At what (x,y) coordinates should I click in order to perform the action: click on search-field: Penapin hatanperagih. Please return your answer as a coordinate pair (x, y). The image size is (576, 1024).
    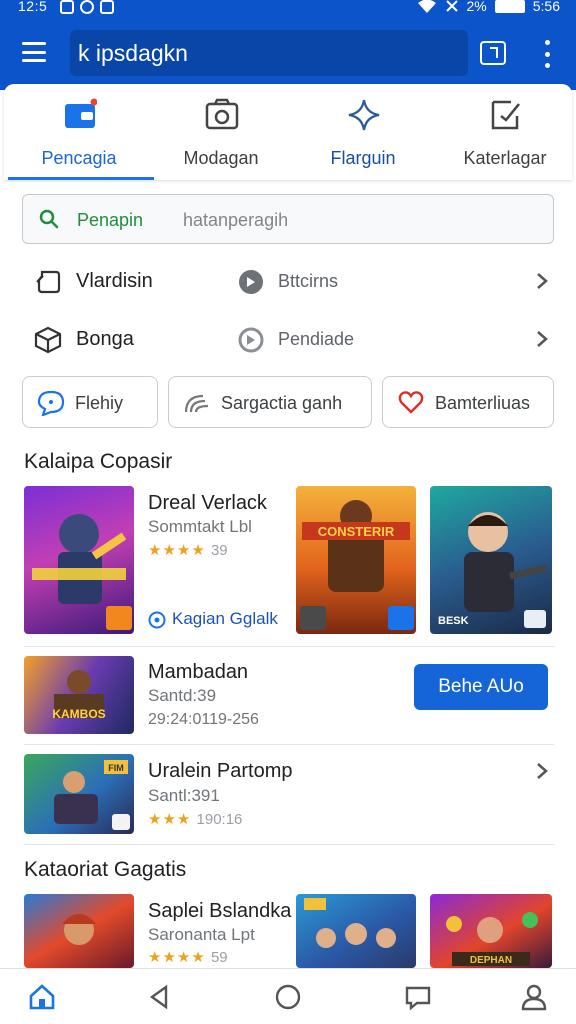
    Looking at the image, I should click on (288, 219).